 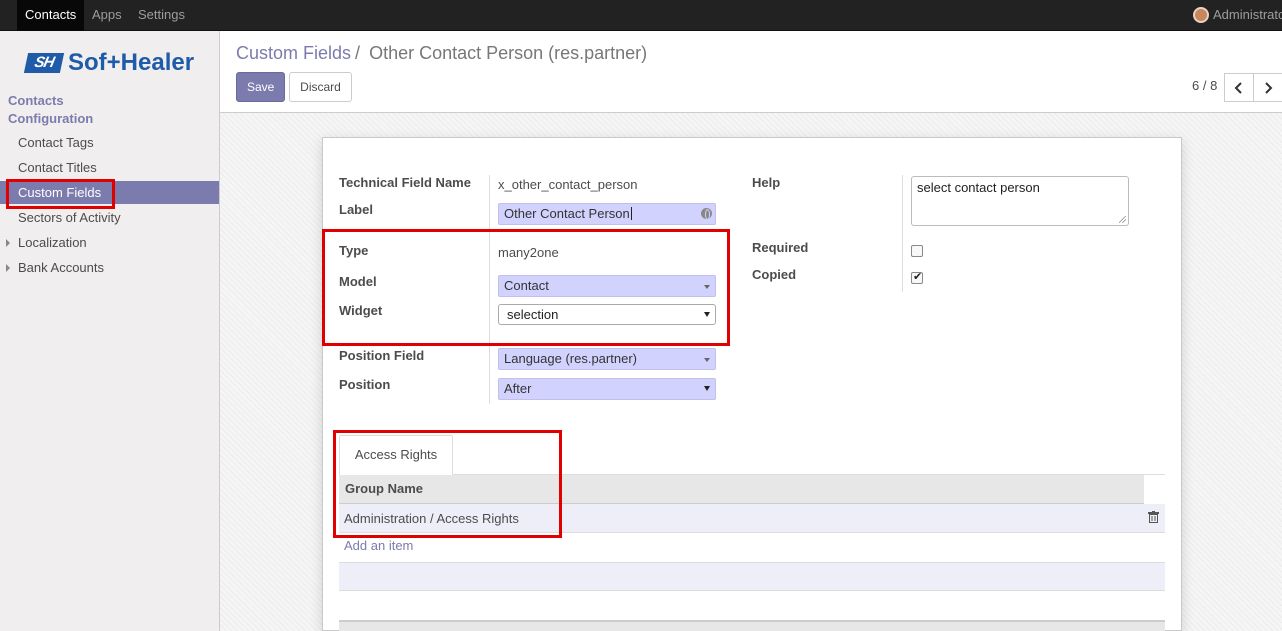 I want to click on help-label: Help, so click(x=766, y=182).